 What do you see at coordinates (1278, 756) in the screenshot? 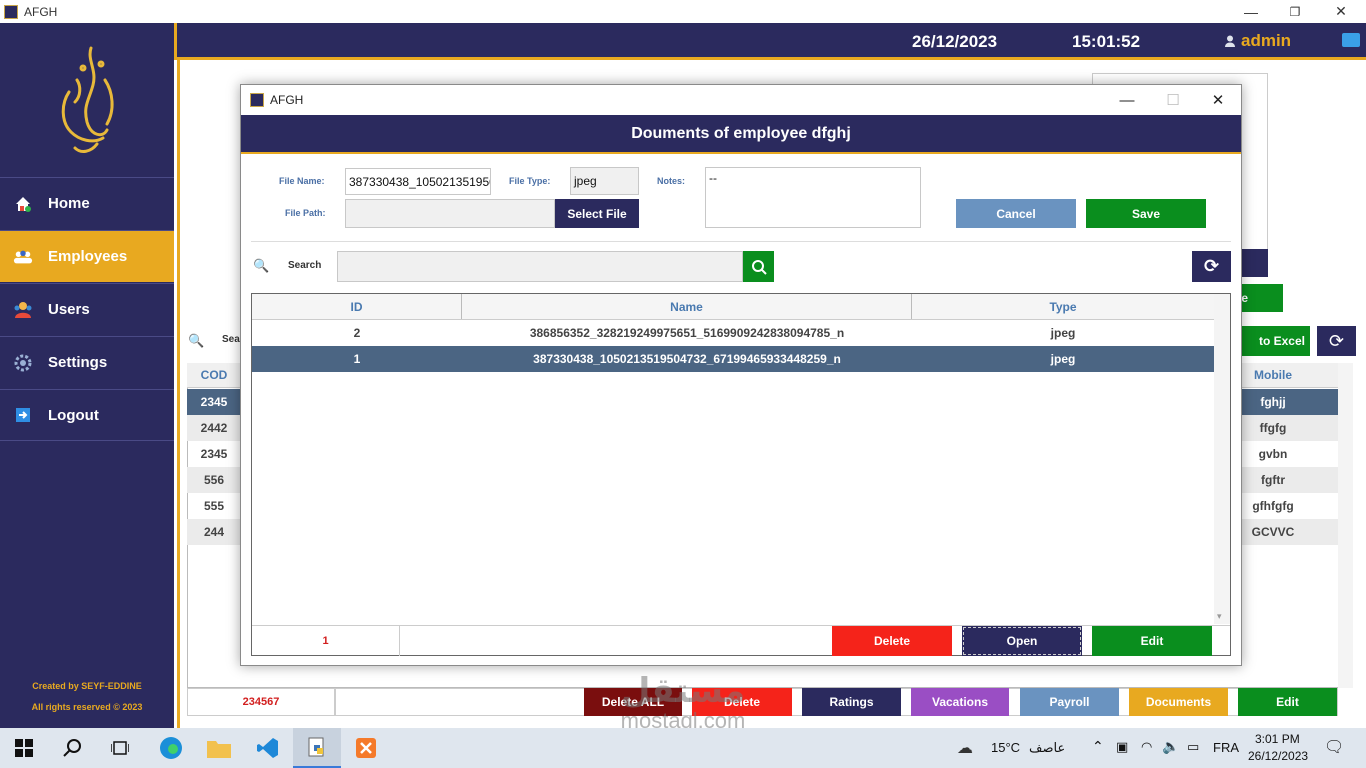
I see `clock-date: 26/12/2023` at bounding box center [1278, 756].